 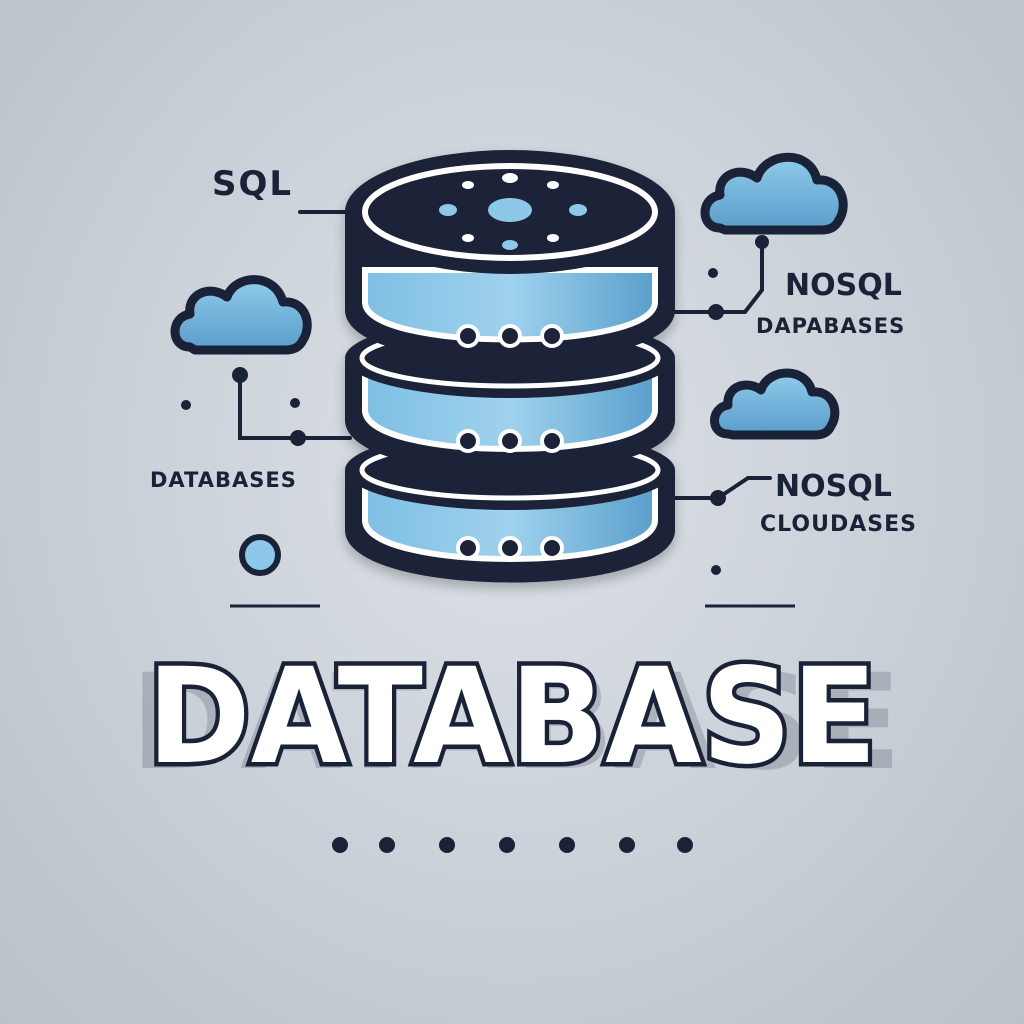 What do you see at coordinates (252, 184) in the screenshot?
I see `label-sql: SQL` at bounding box center [252, 184].